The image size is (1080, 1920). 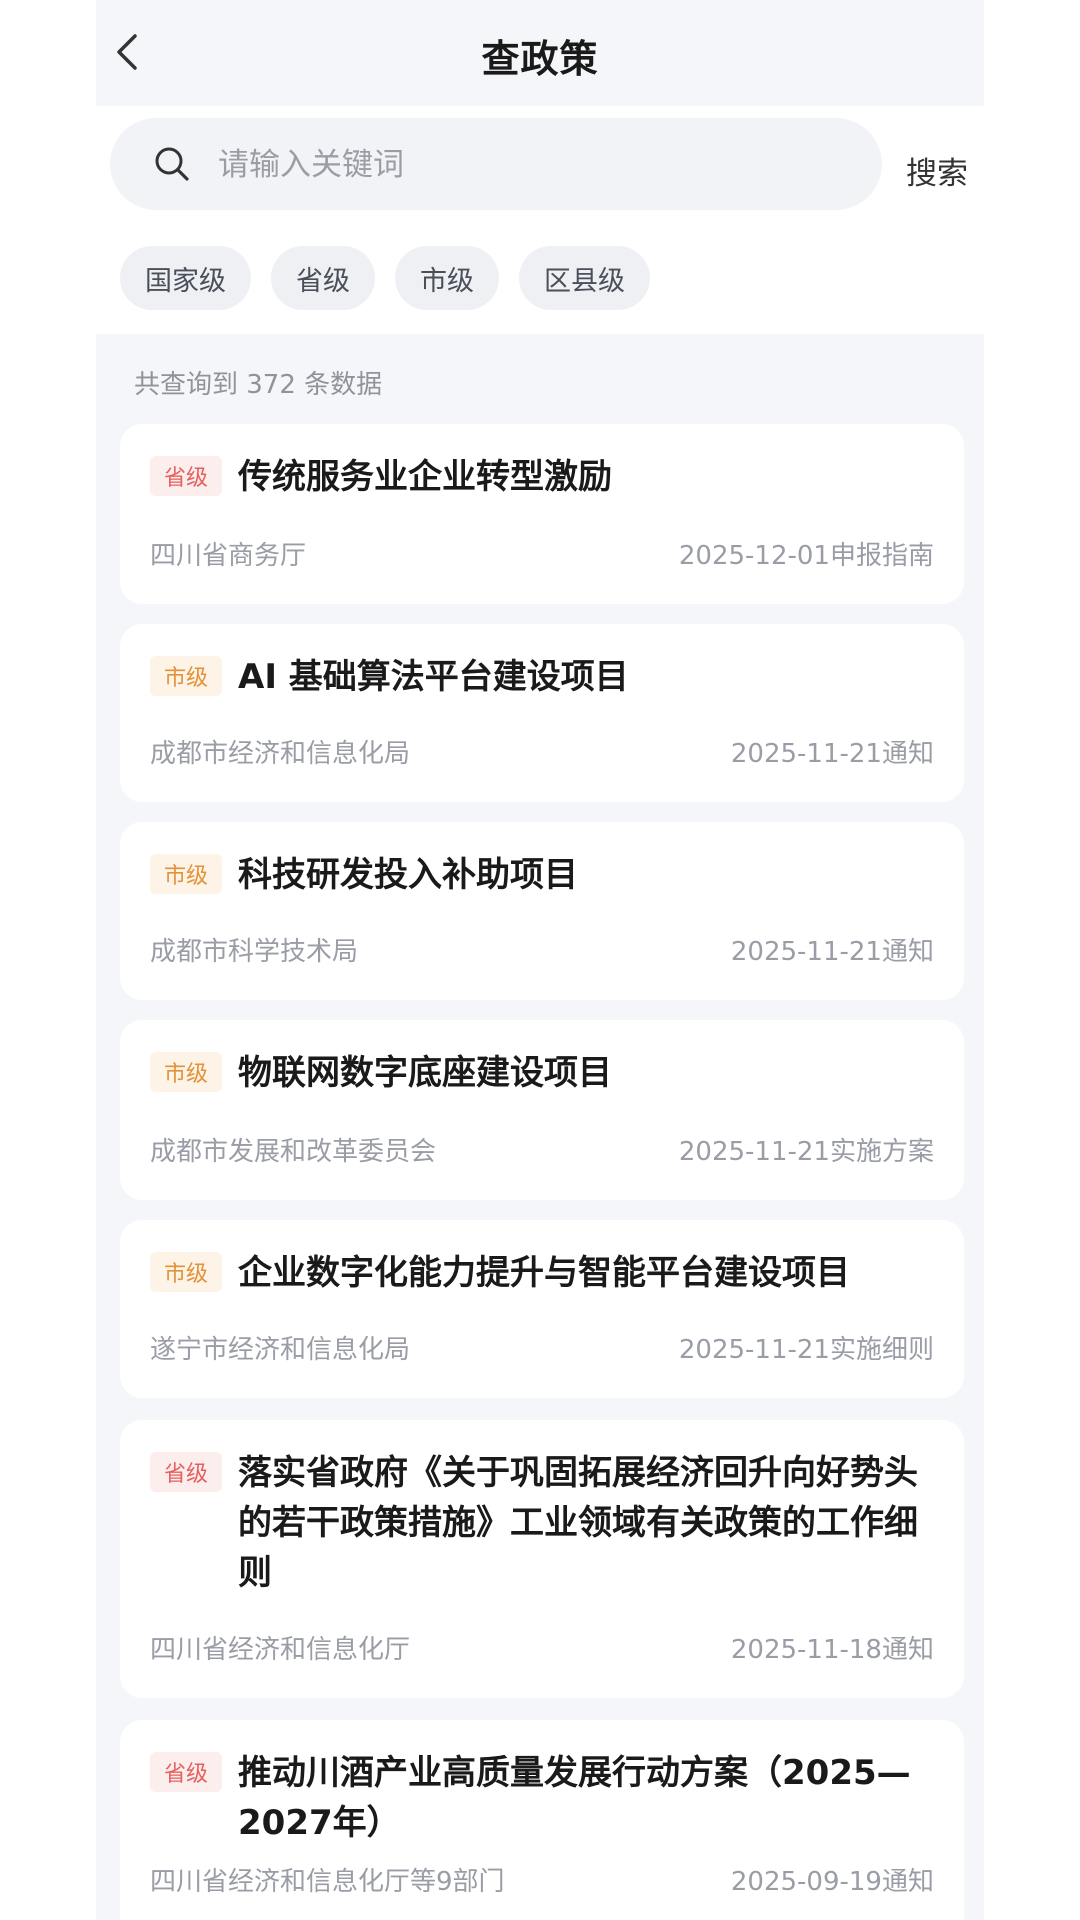 I want to click on filter-chip-county: 区县级, so click(x=584, y=278).